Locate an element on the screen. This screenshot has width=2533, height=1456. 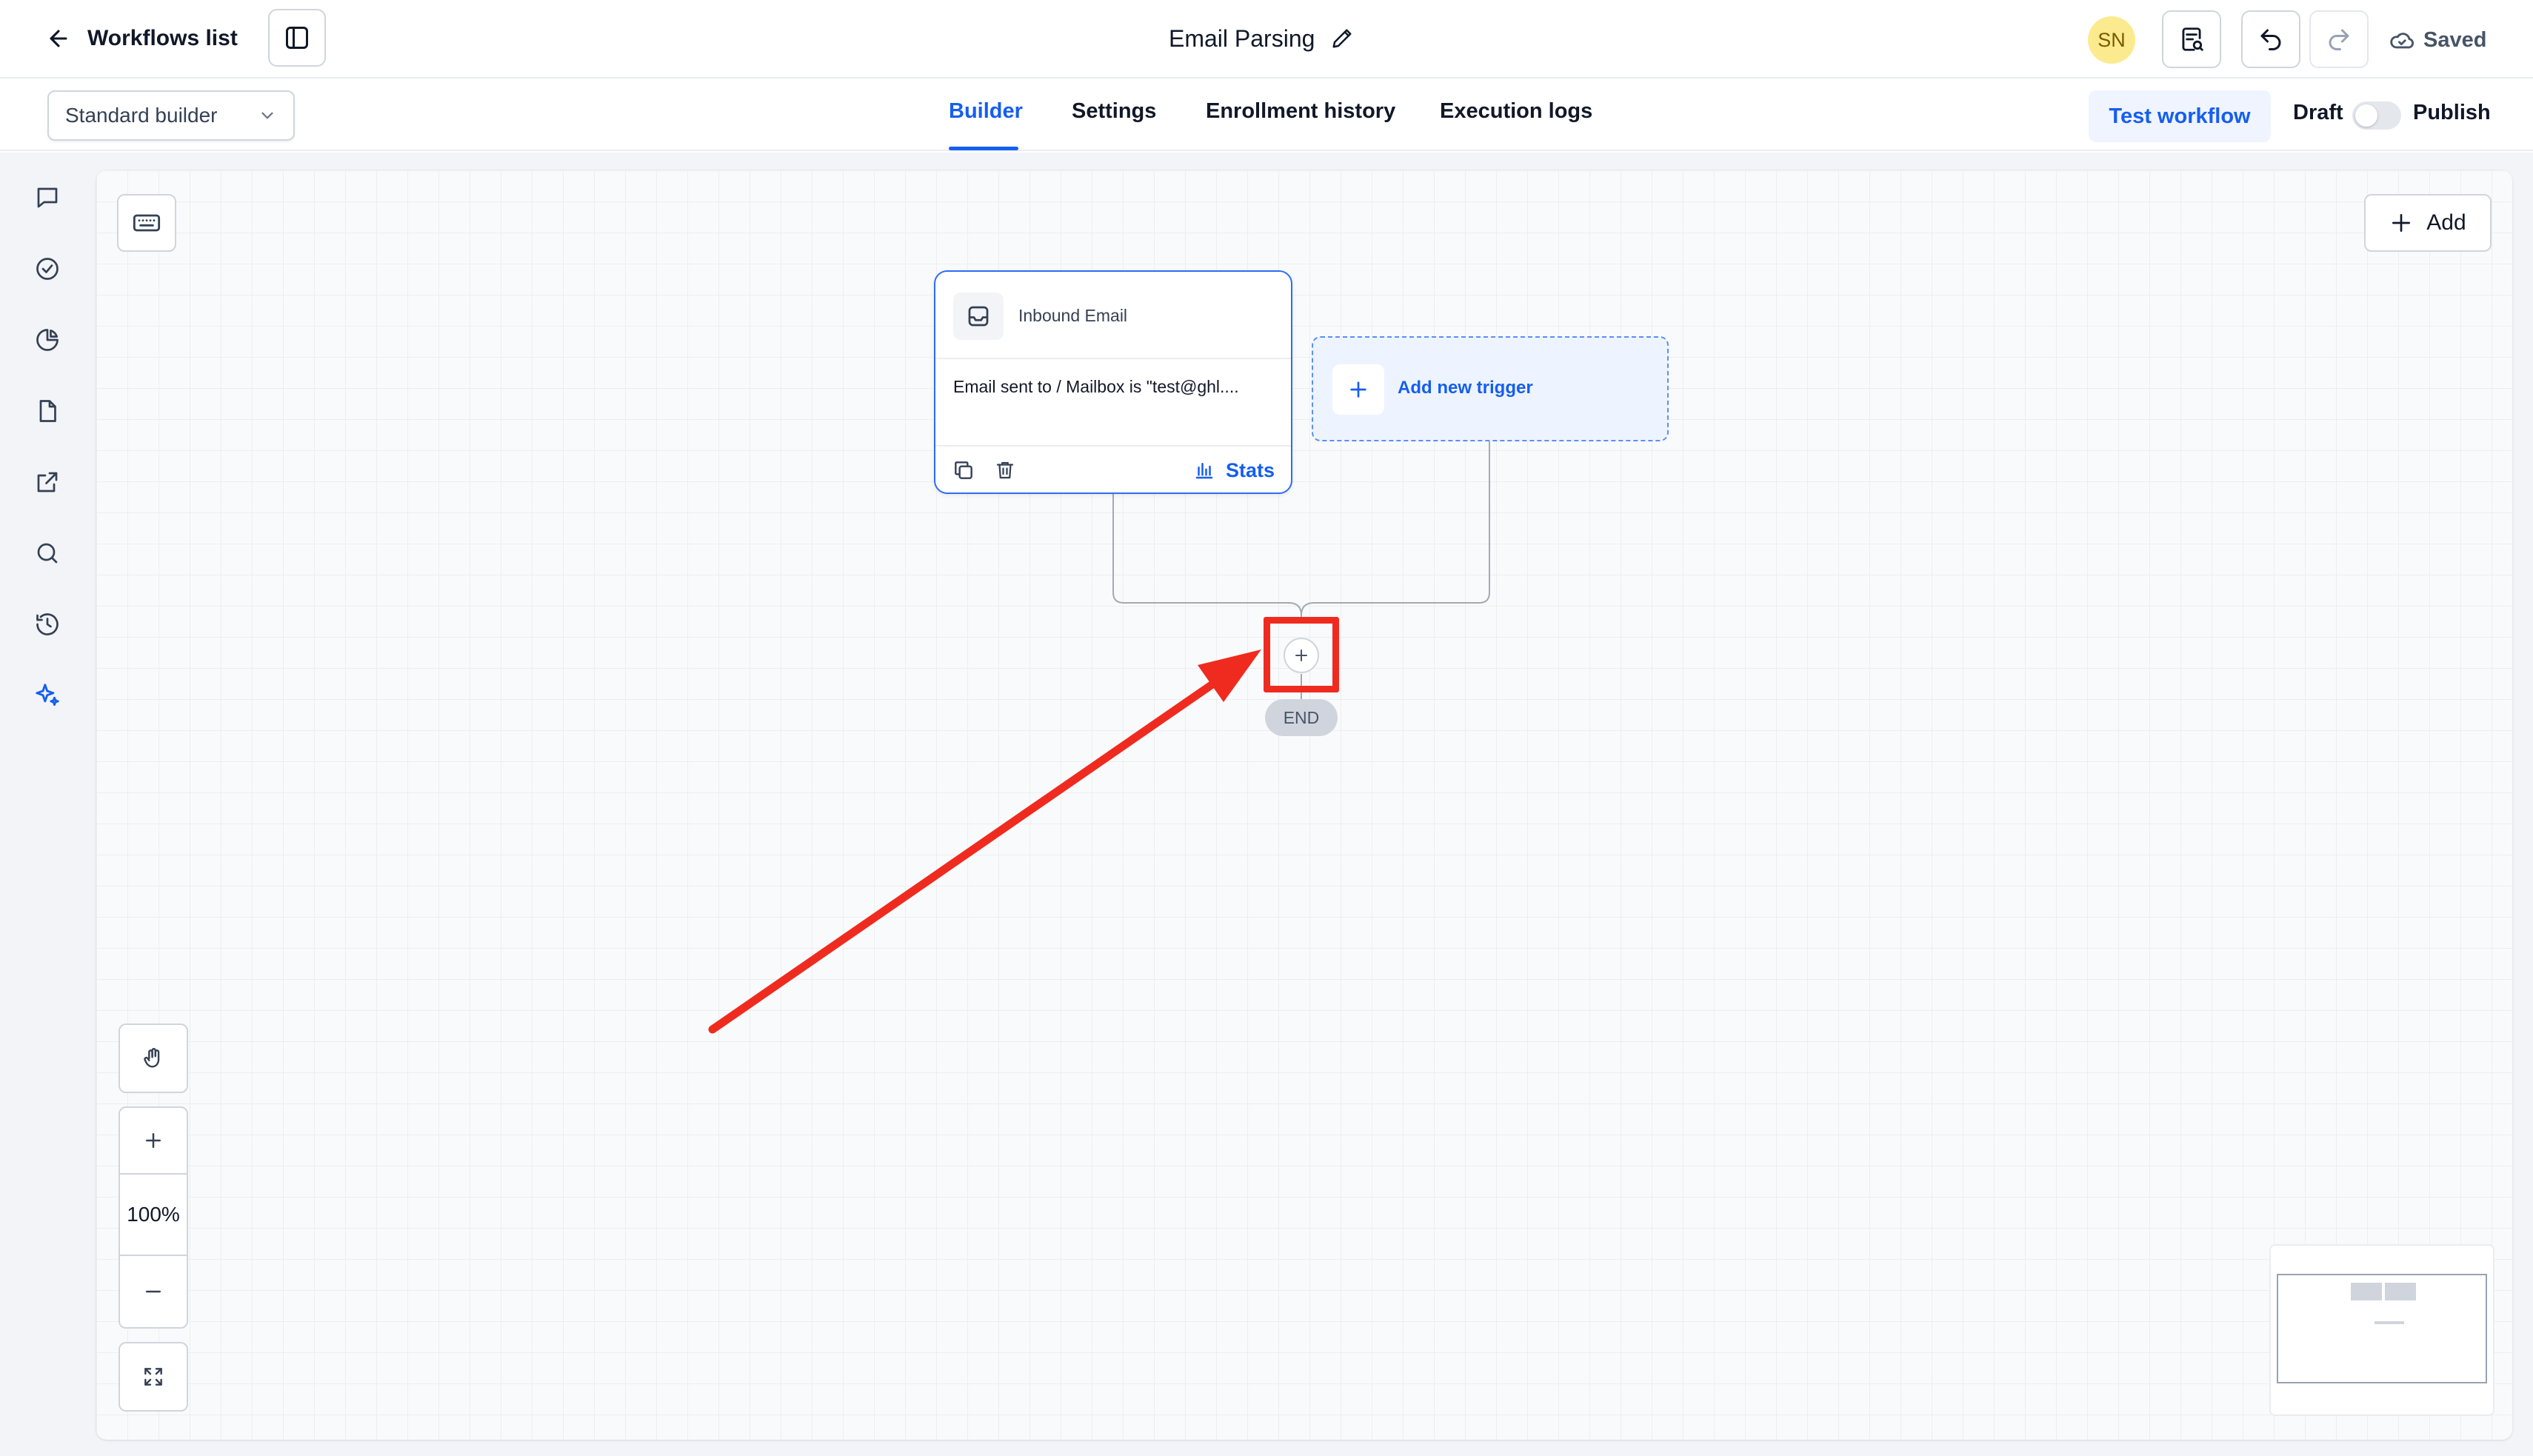
minimap-viewport is located at coordinates (2382, 1328).